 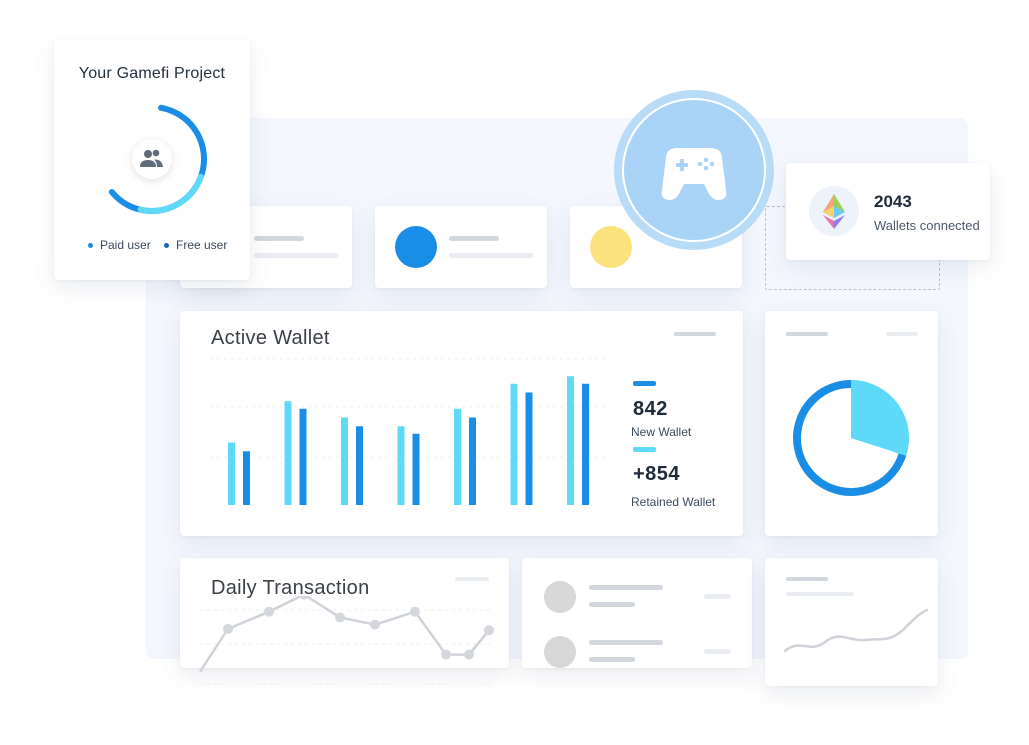 I want to click on game-badge, so click(x=694, y=170).